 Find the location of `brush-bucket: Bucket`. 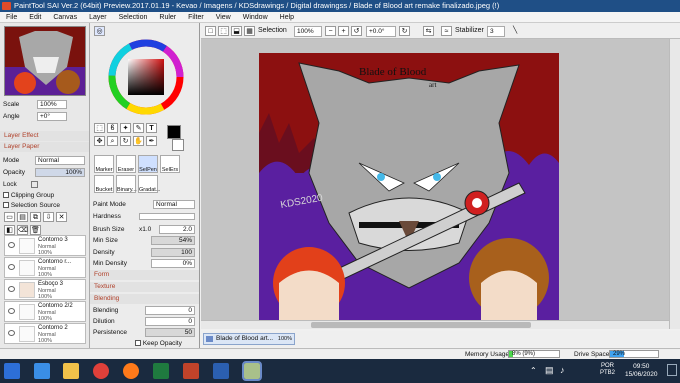

brush-bucket: Bucket is located at coordinates (104, 184).